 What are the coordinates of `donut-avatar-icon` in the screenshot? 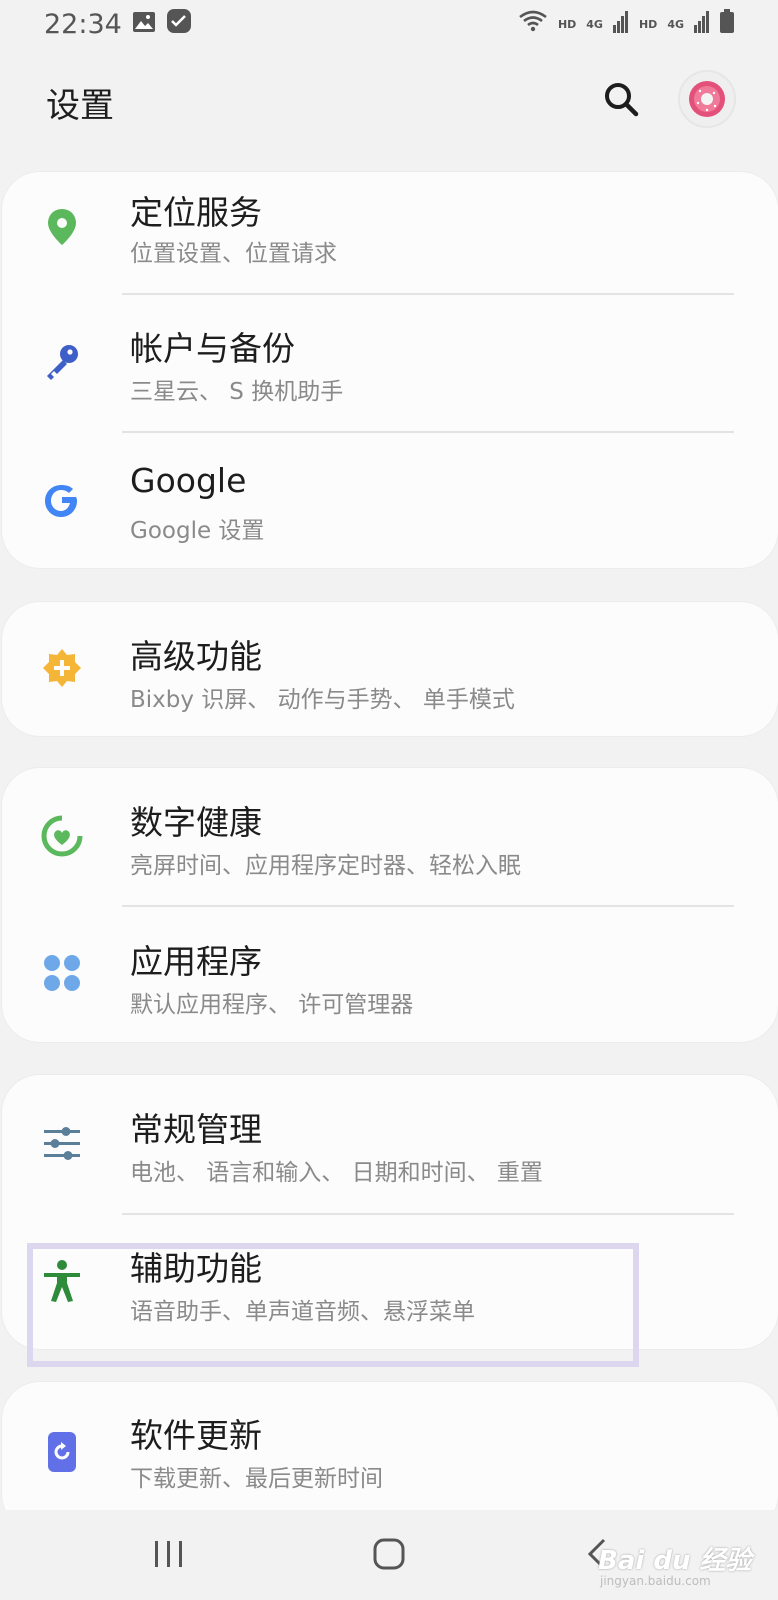 It's located at (707, 99).